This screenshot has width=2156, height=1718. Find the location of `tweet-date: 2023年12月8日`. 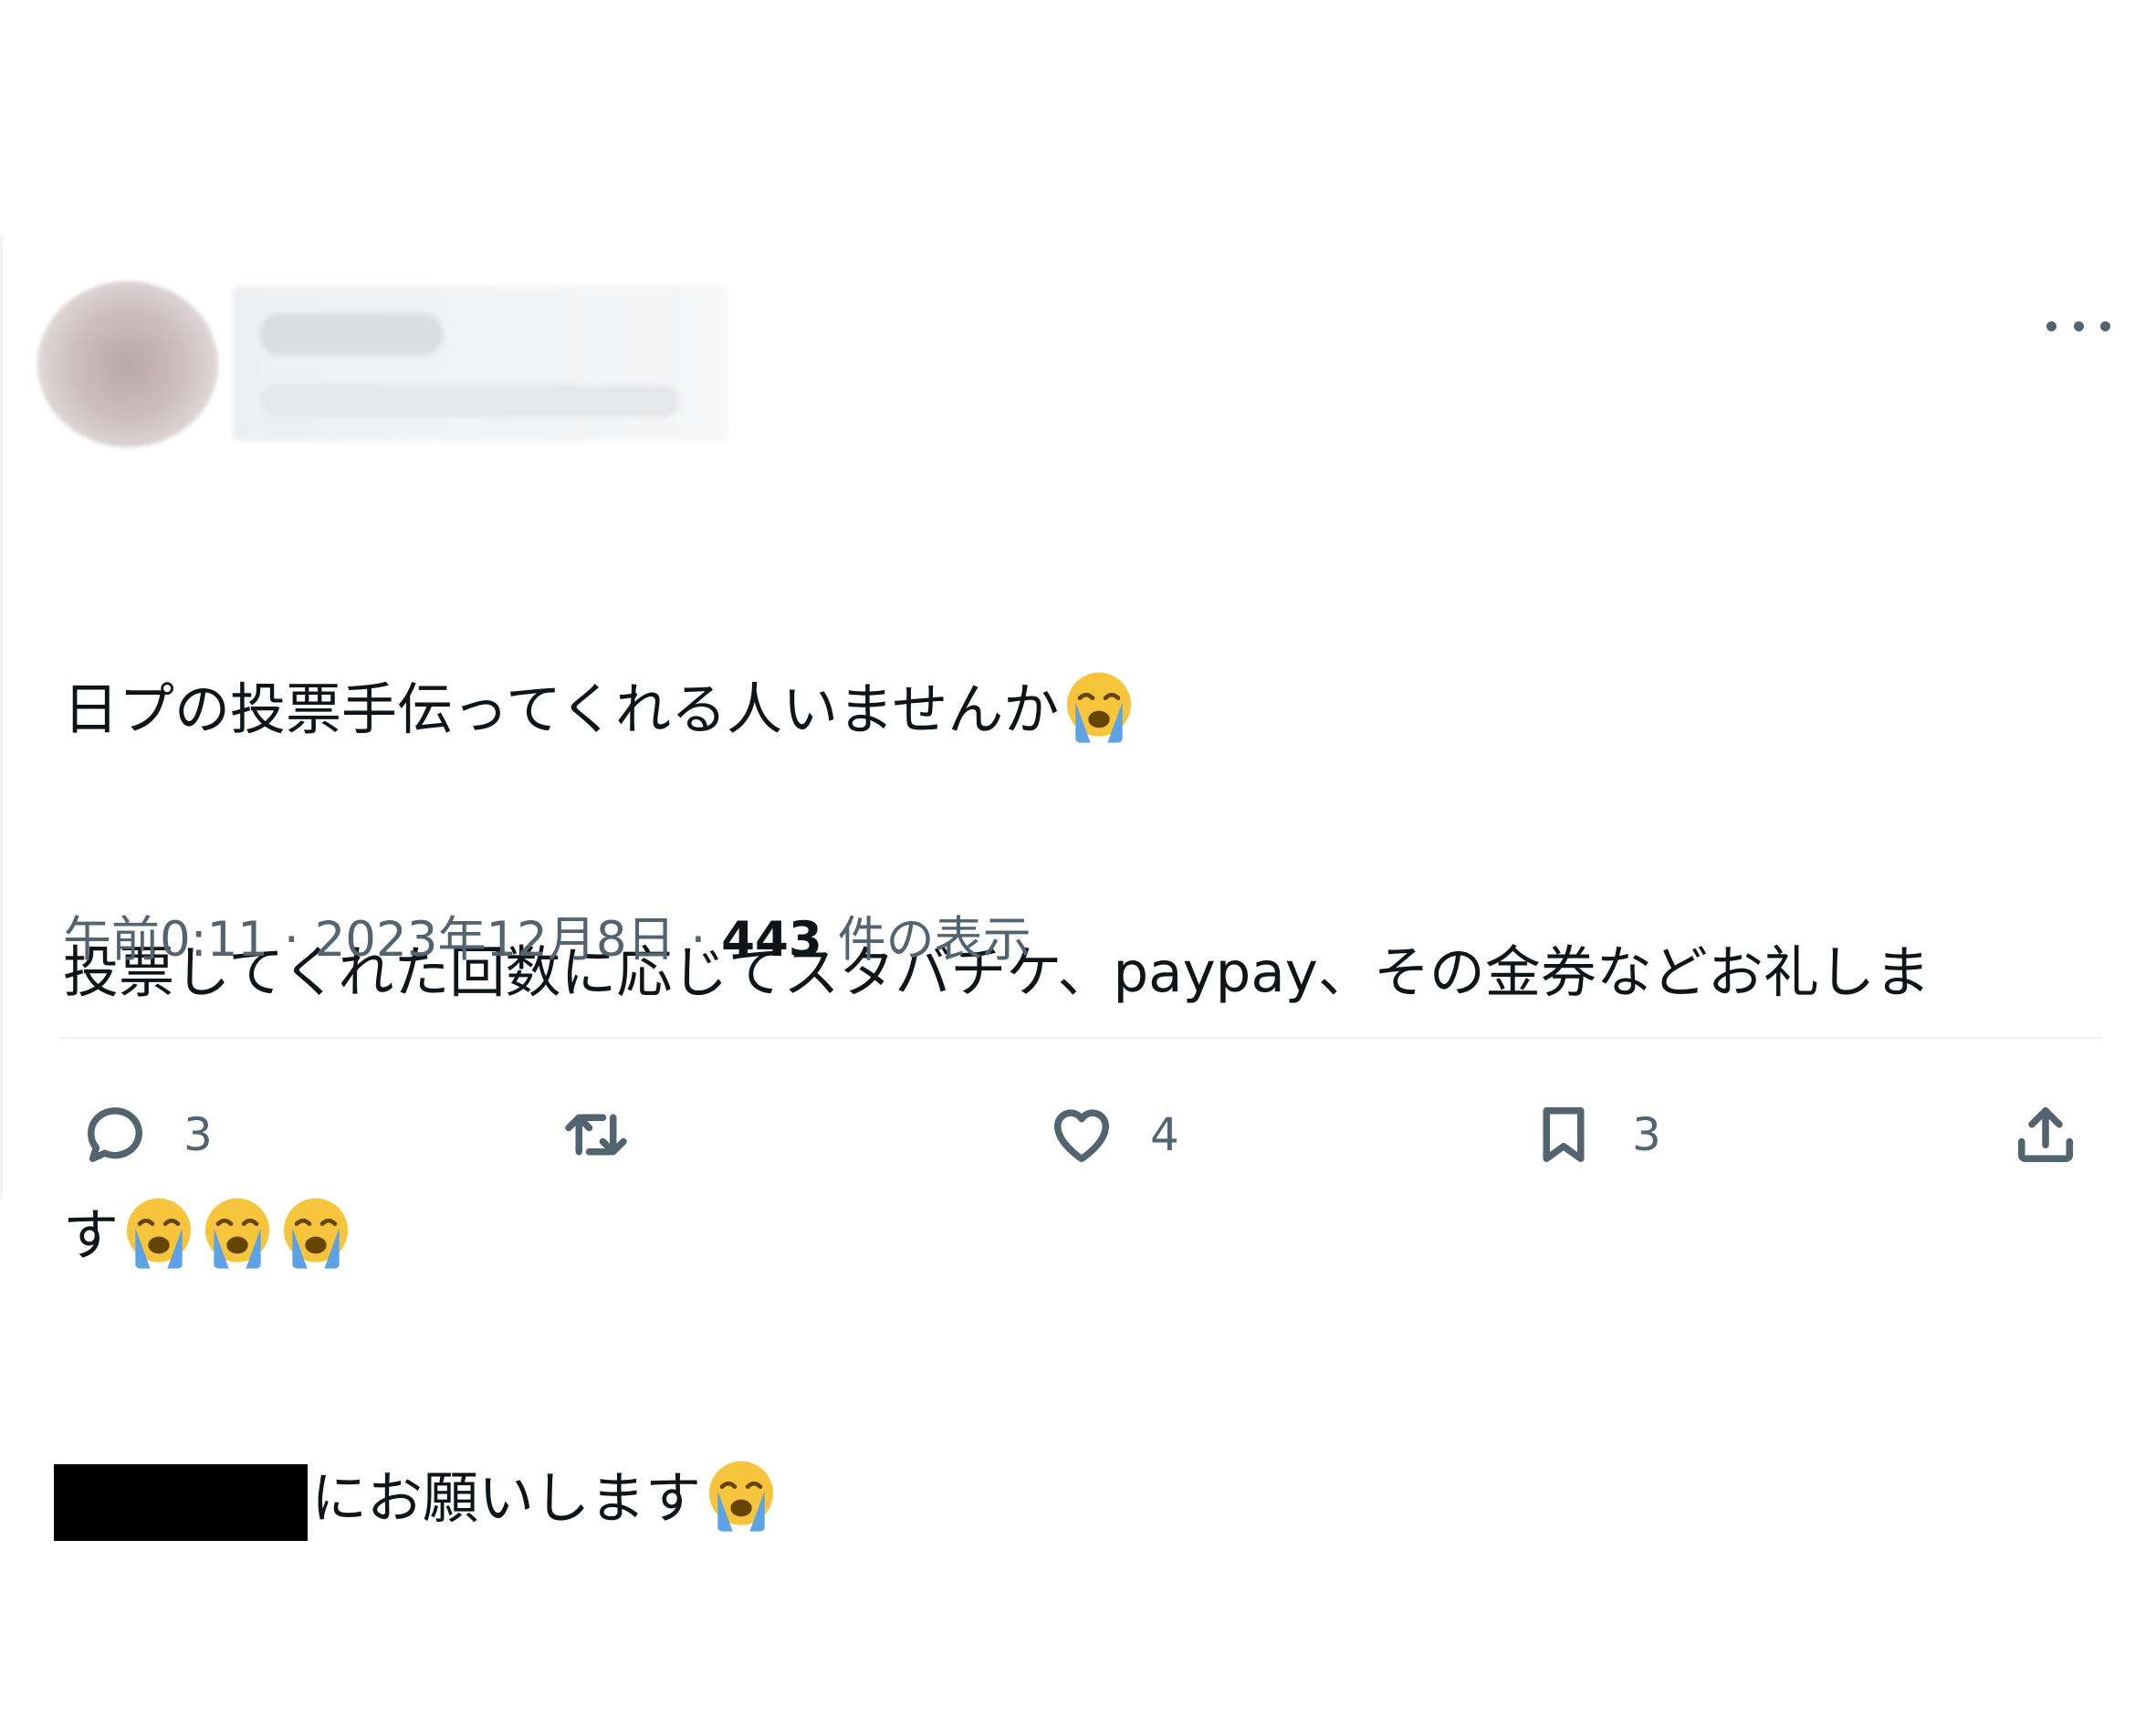

tweet-date: 2023年12月8日 is located at coordinates (495, 940).